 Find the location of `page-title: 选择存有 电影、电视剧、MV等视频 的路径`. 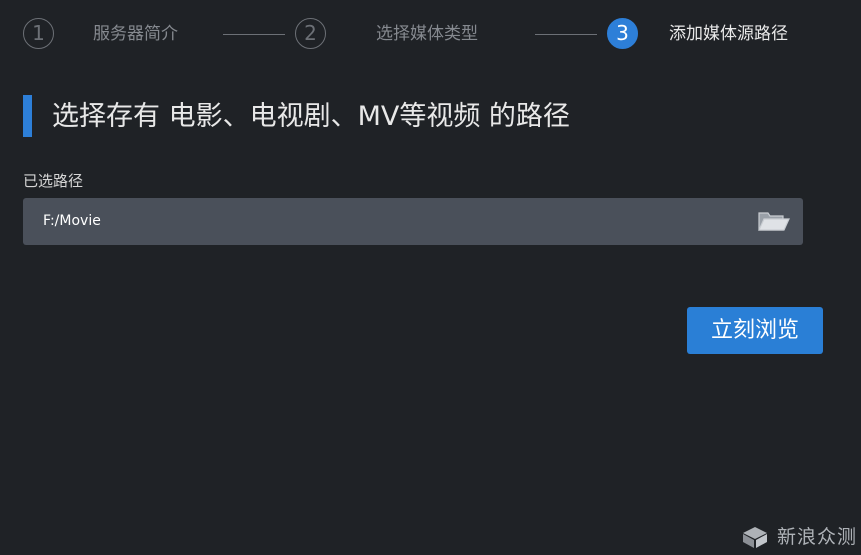

page-title: 选择存有 电影、电视剧、MV等视频 的路径 is located at coordinates (311, 116).